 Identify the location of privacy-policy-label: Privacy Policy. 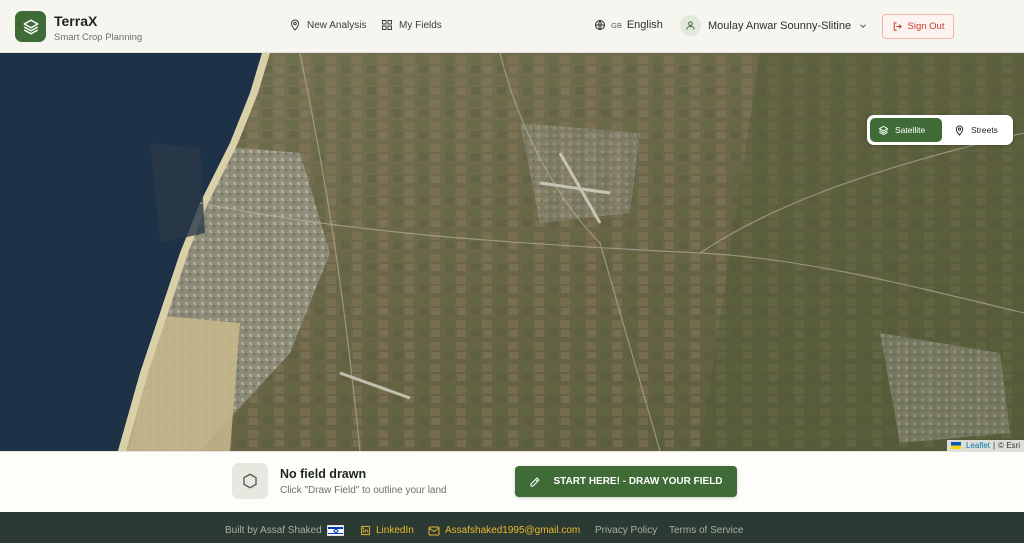
(626, 530).